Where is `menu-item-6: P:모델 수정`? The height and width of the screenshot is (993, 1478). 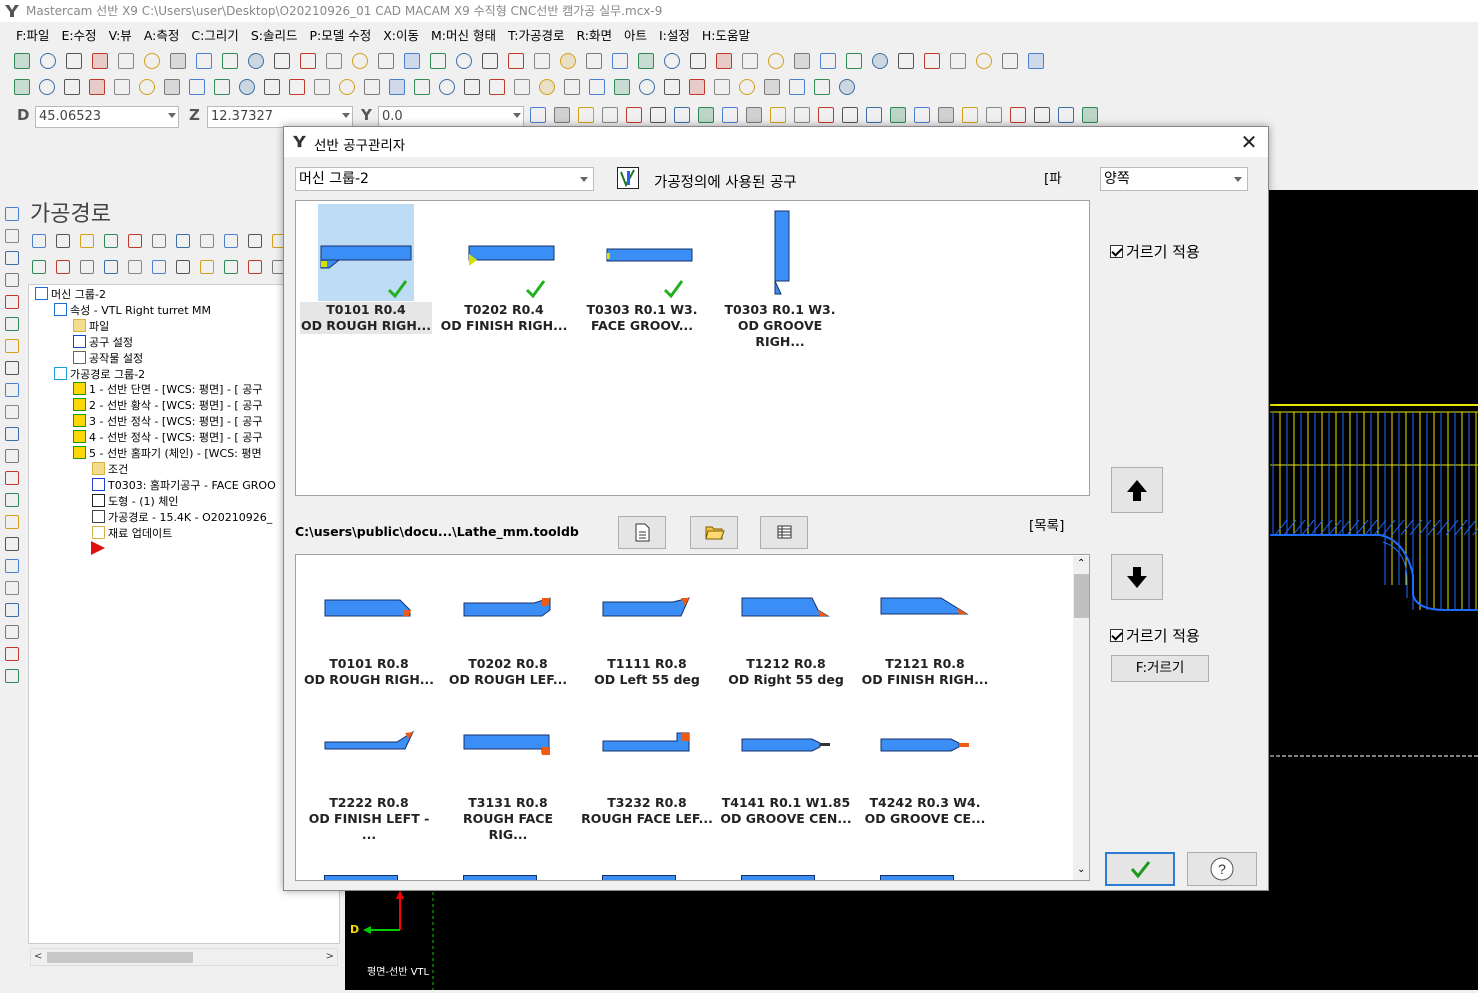
menu-item-6: P:모델 수정 is located at coordinates (340, 34).